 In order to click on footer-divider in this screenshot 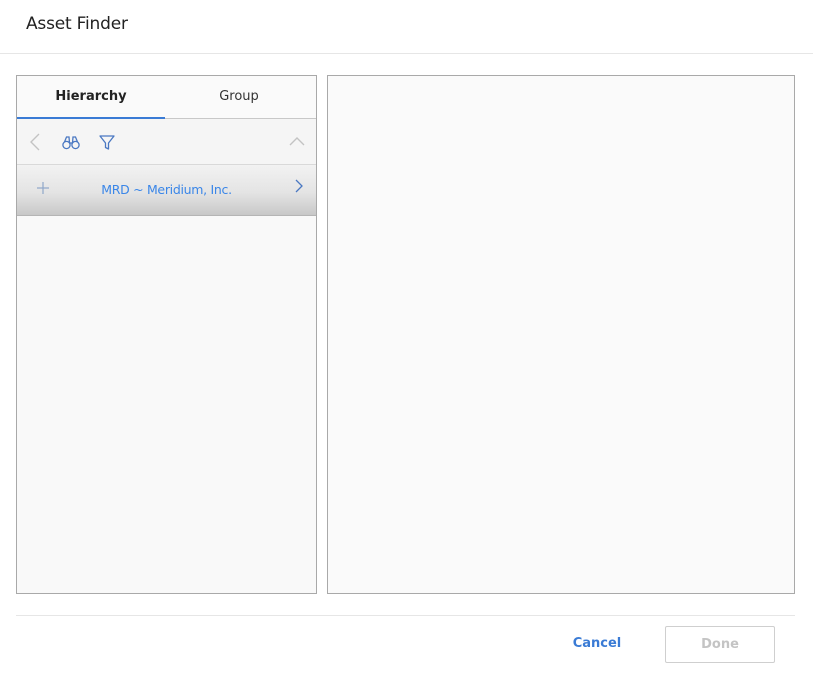, I will do `click(405, 615)`.